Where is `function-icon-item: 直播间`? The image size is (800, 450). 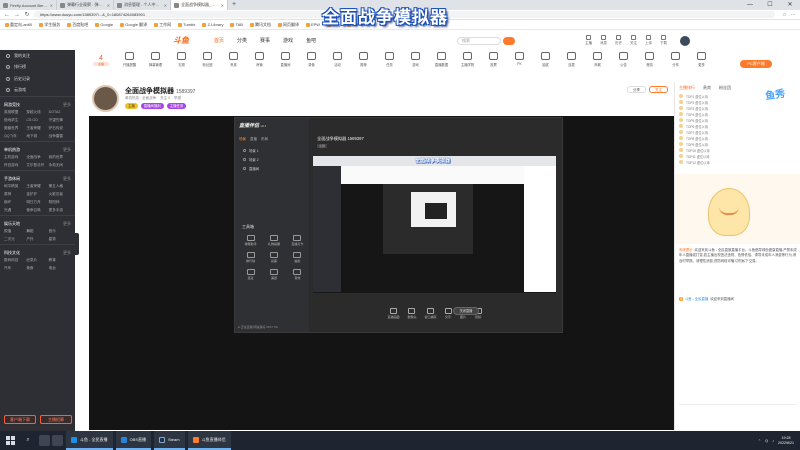
function-icon-item: 直播间 is located at coordinates (285, 66).